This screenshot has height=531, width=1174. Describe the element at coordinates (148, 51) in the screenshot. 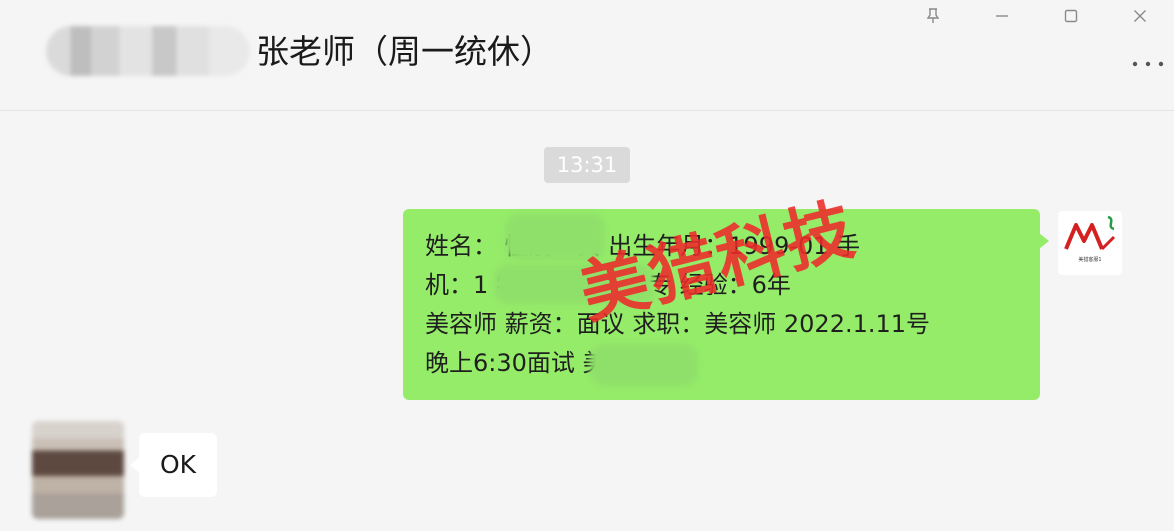

I see `blurred-contact-name` at that location.